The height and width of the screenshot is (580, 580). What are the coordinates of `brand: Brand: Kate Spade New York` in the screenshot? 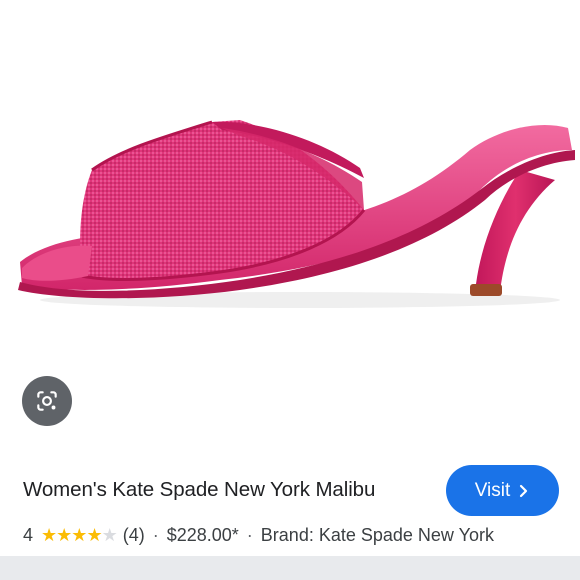 It's located at (377, 535).